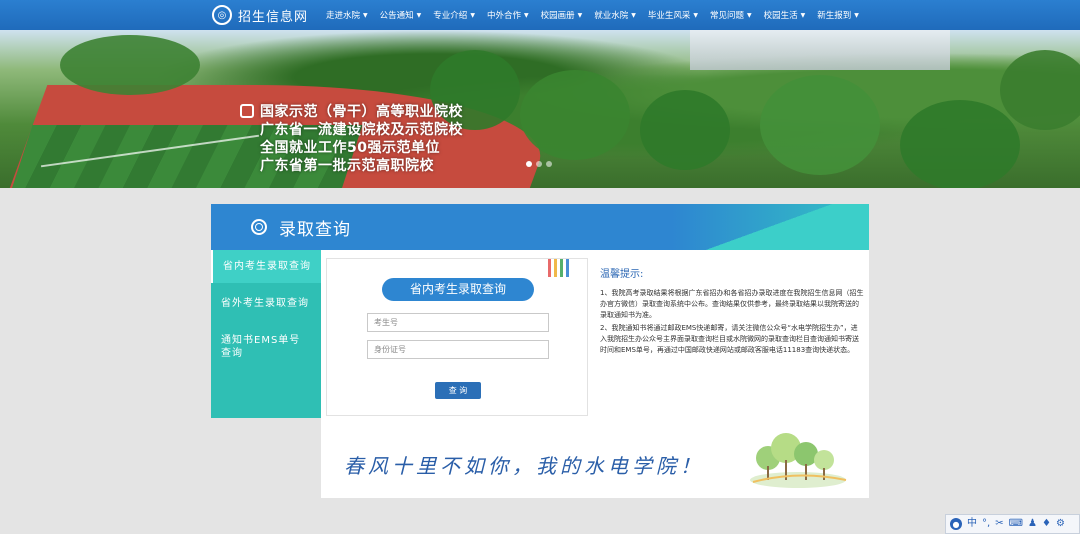 The image size is (1080, 534). What do you see at coordinates (401, 15) in the screenshot?
I see `nav-item-notices: 公告通知 ▼` at bounding box center [401, 15].